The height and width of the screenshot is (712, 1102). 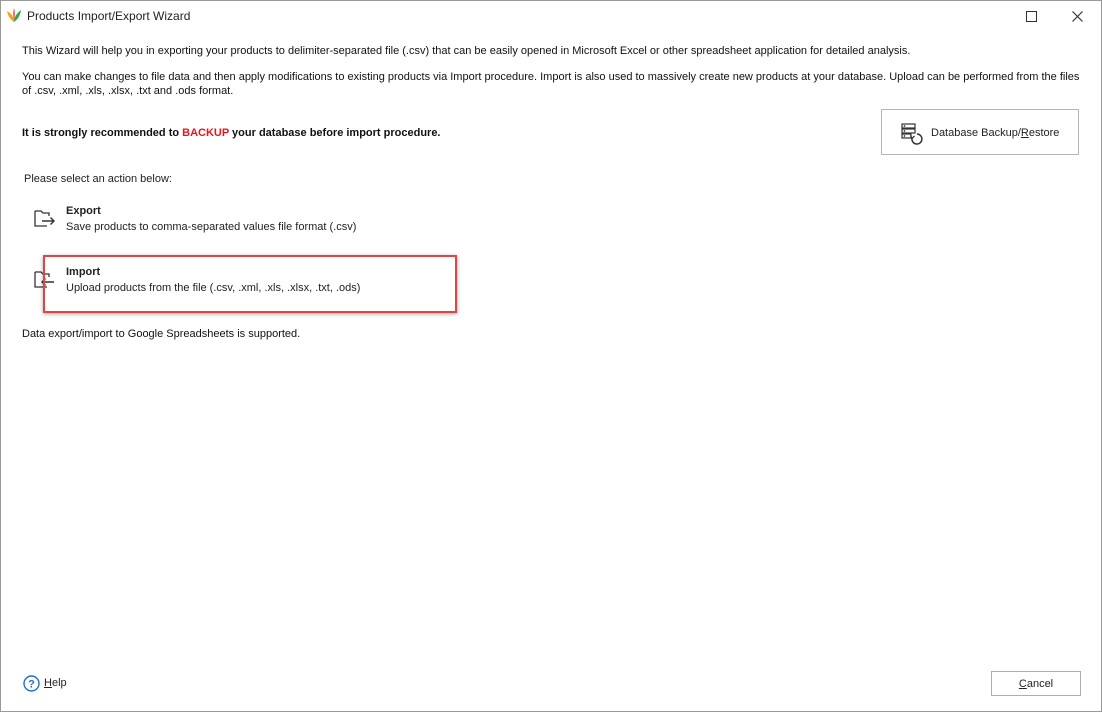 I want to click on help-icon: ?, so click(x=31, y=683).